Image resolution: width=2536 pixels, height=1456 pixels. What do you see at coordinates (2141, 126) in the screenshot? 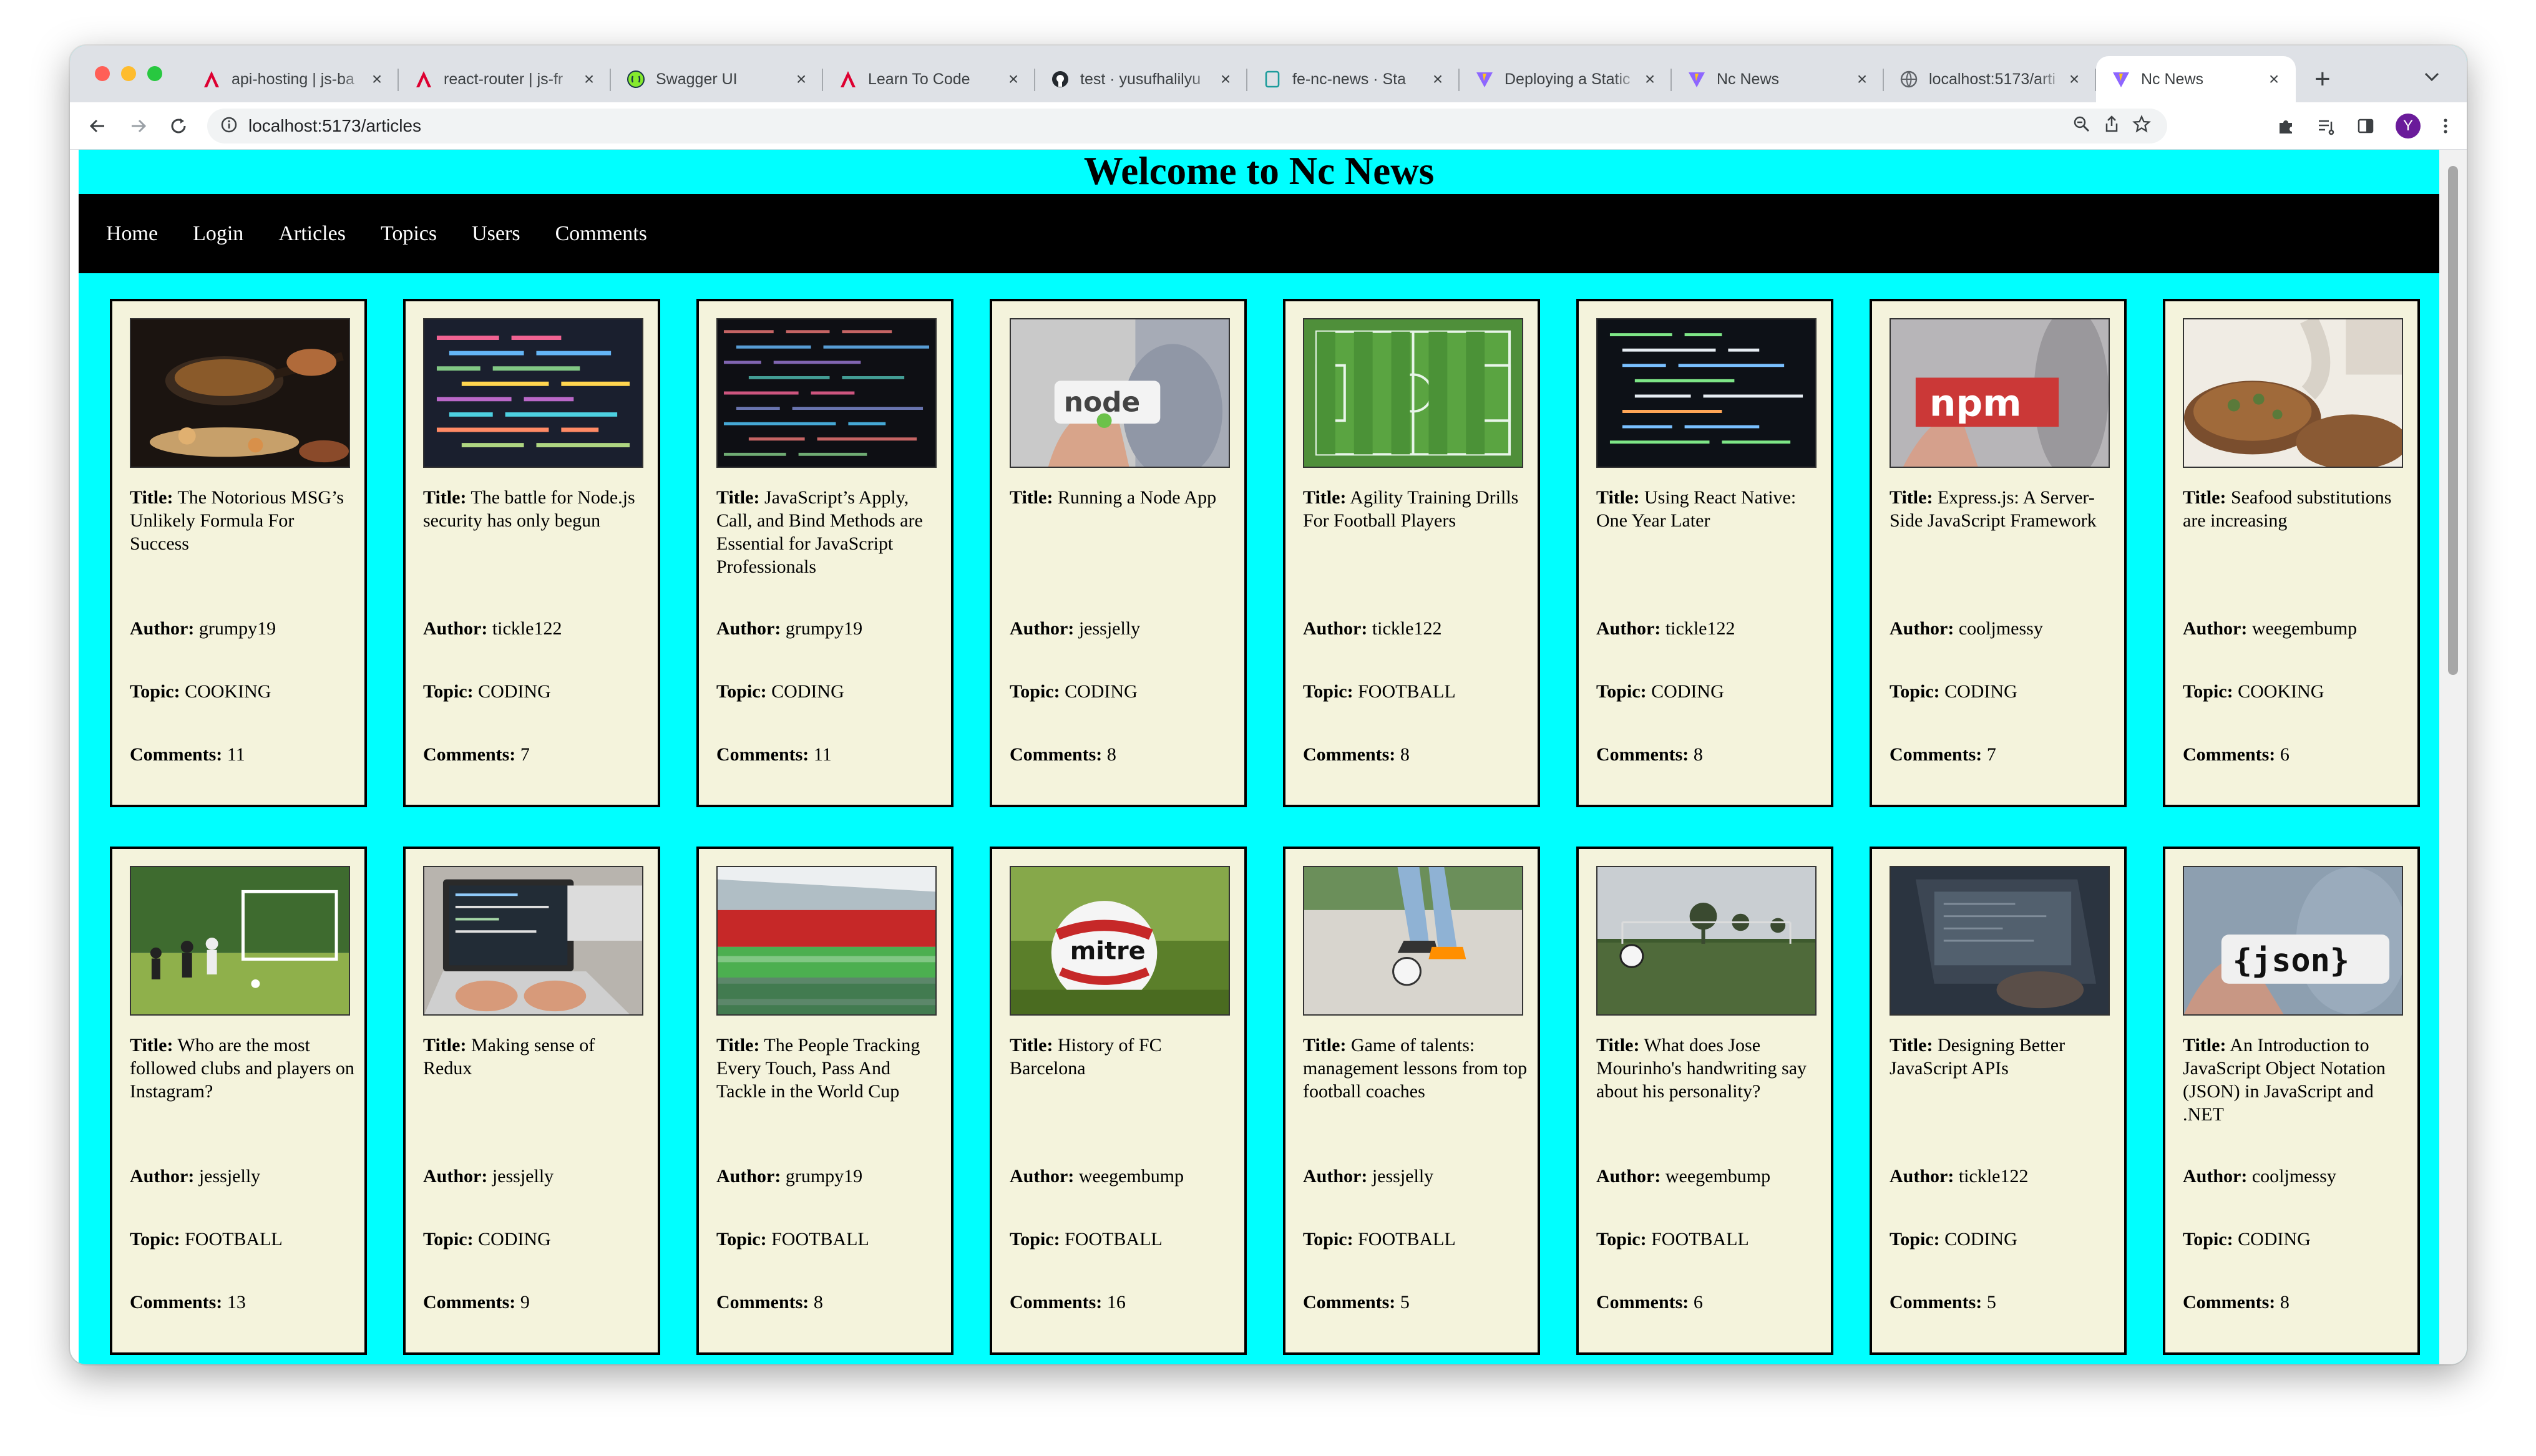
I see `bookmark-star-icon` at bounding box center [2141, 126].